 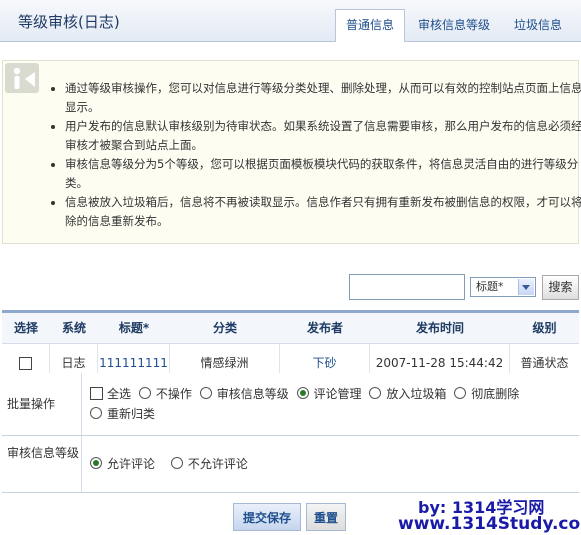 What do you see at coordinates (73, 328) in the screenshot?
I see `col-header-system: 系统` at bounding box center [73, 328].